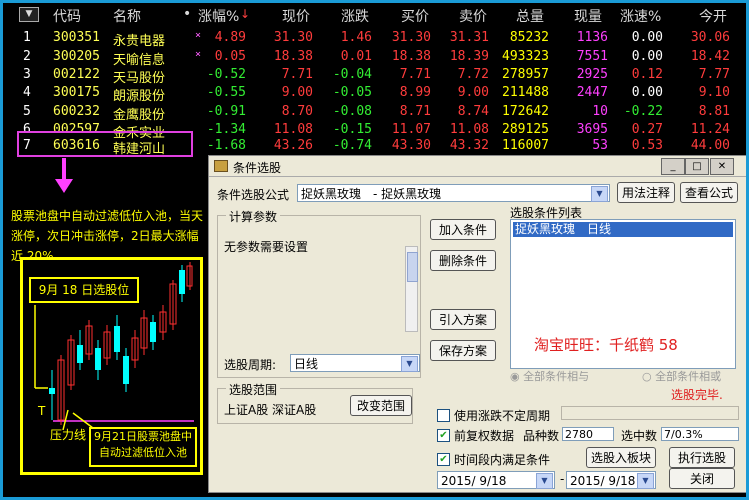 The width and height of the screenshot is (749, 500). Describe the element at coordinates (266, 247) in the screenshot. I see `params-text: 无参数需要设置` at that location.